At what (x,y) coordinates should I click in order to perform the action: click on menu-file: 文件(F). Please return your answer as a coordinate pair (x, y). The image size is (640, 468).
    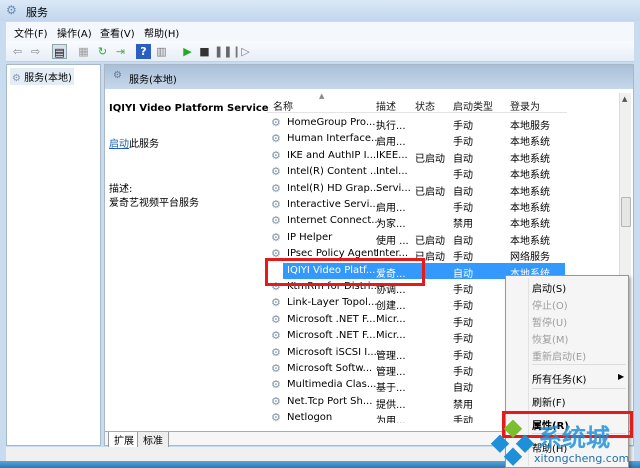
    Looking at the image, I should click on (31, 32).